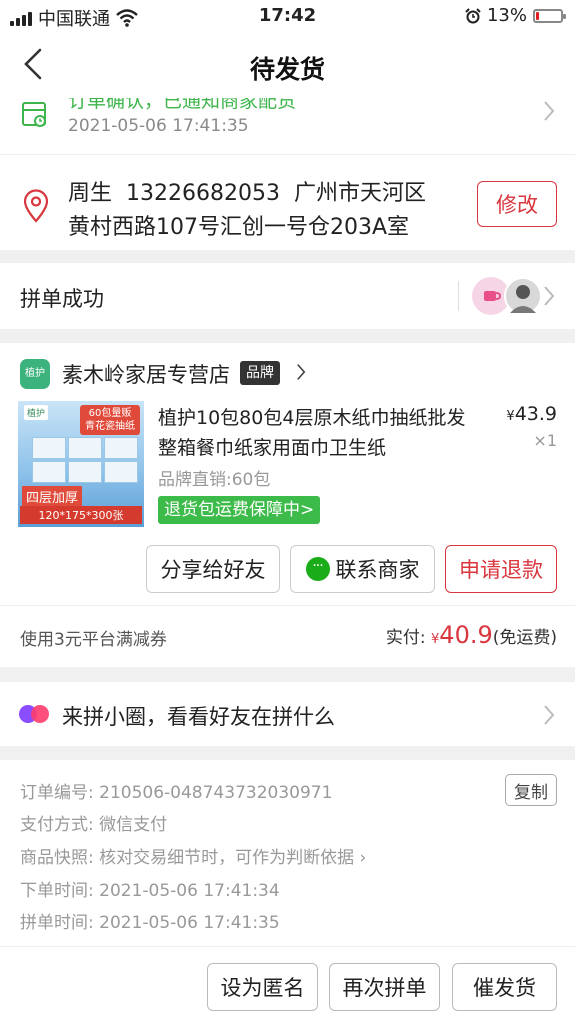 The image size is (575, 1024). Describe the element at coordinates (262, 987) in the screenshot. I see `anonymous-button: 设为匿名` at that location.